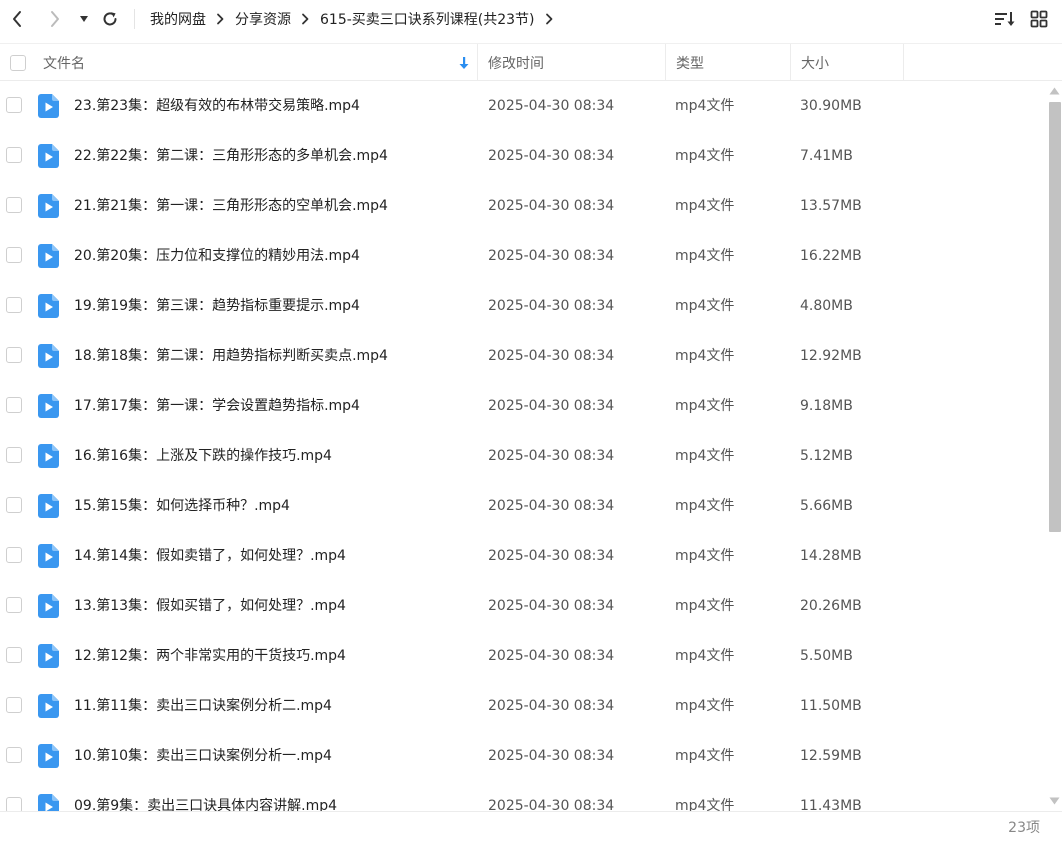  What do you see at coordinates (1054, 91) in the screenshot?
I see `scroll-up-button` at bounding box center [1054, 91].